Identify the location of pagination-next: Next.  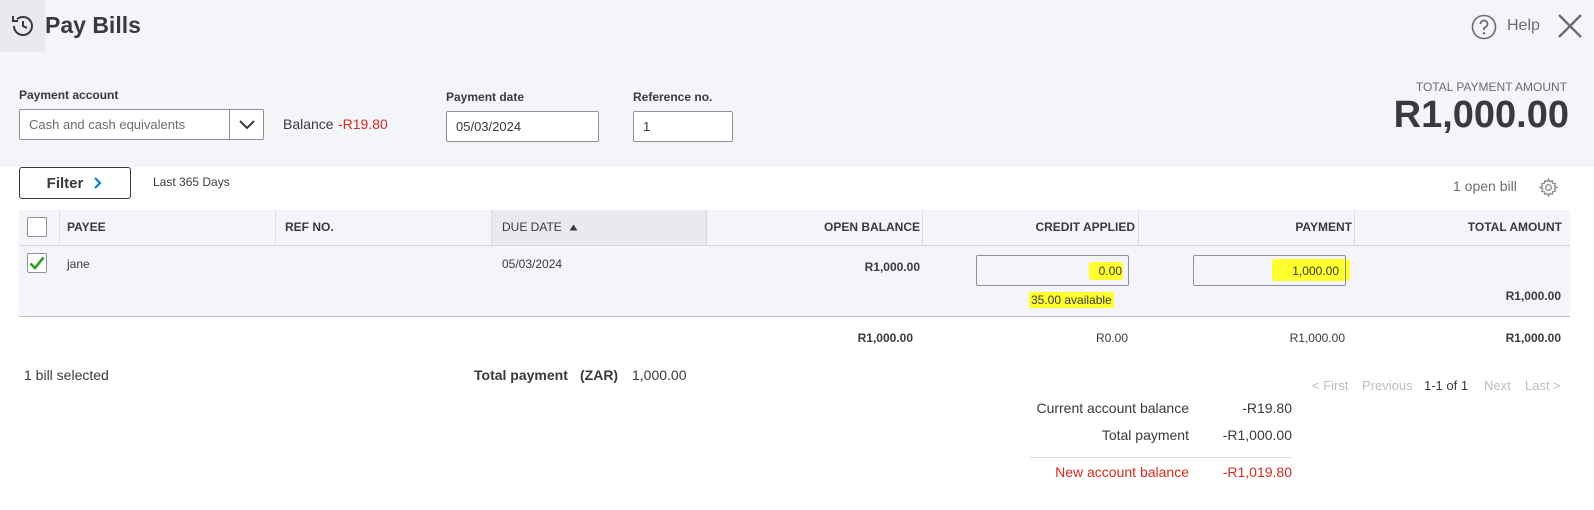
(1497, 385).